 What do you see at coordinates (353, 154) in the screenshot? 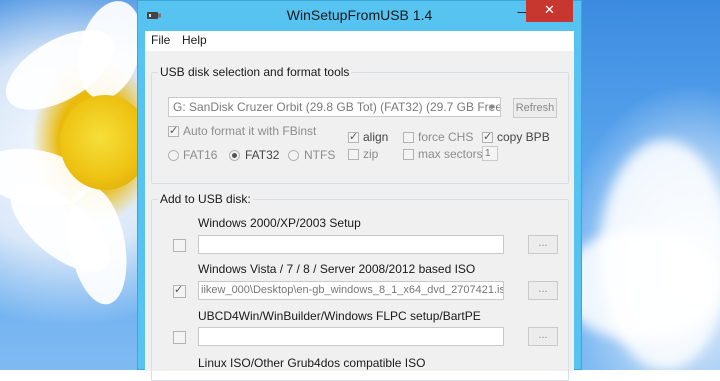
I see `zip-checkbox` at bounding box center [353, 154].